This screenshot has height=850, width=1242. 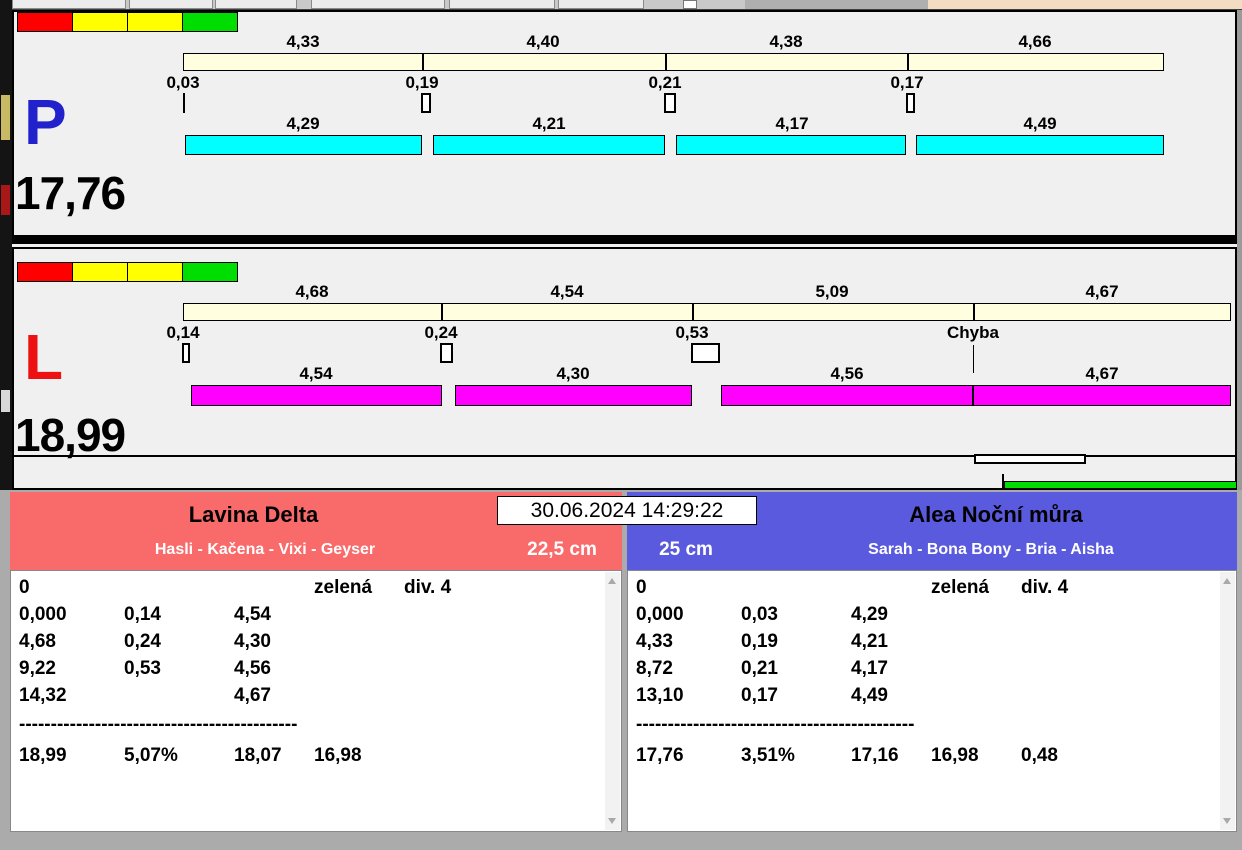 I want to click on background-strip-gray, so click(x=836, y=4).